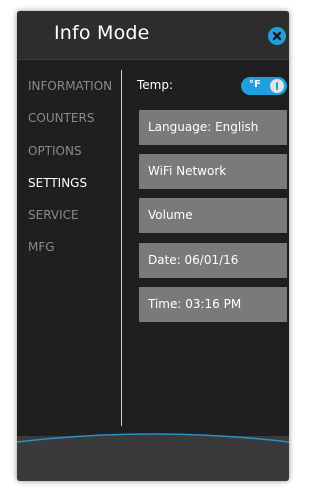 The width and height of the screenshot is (320, 489). Describe the element at coordinates (213, 260) in the screenshot. I see `date-button: Date: 06/01/16` at that location.